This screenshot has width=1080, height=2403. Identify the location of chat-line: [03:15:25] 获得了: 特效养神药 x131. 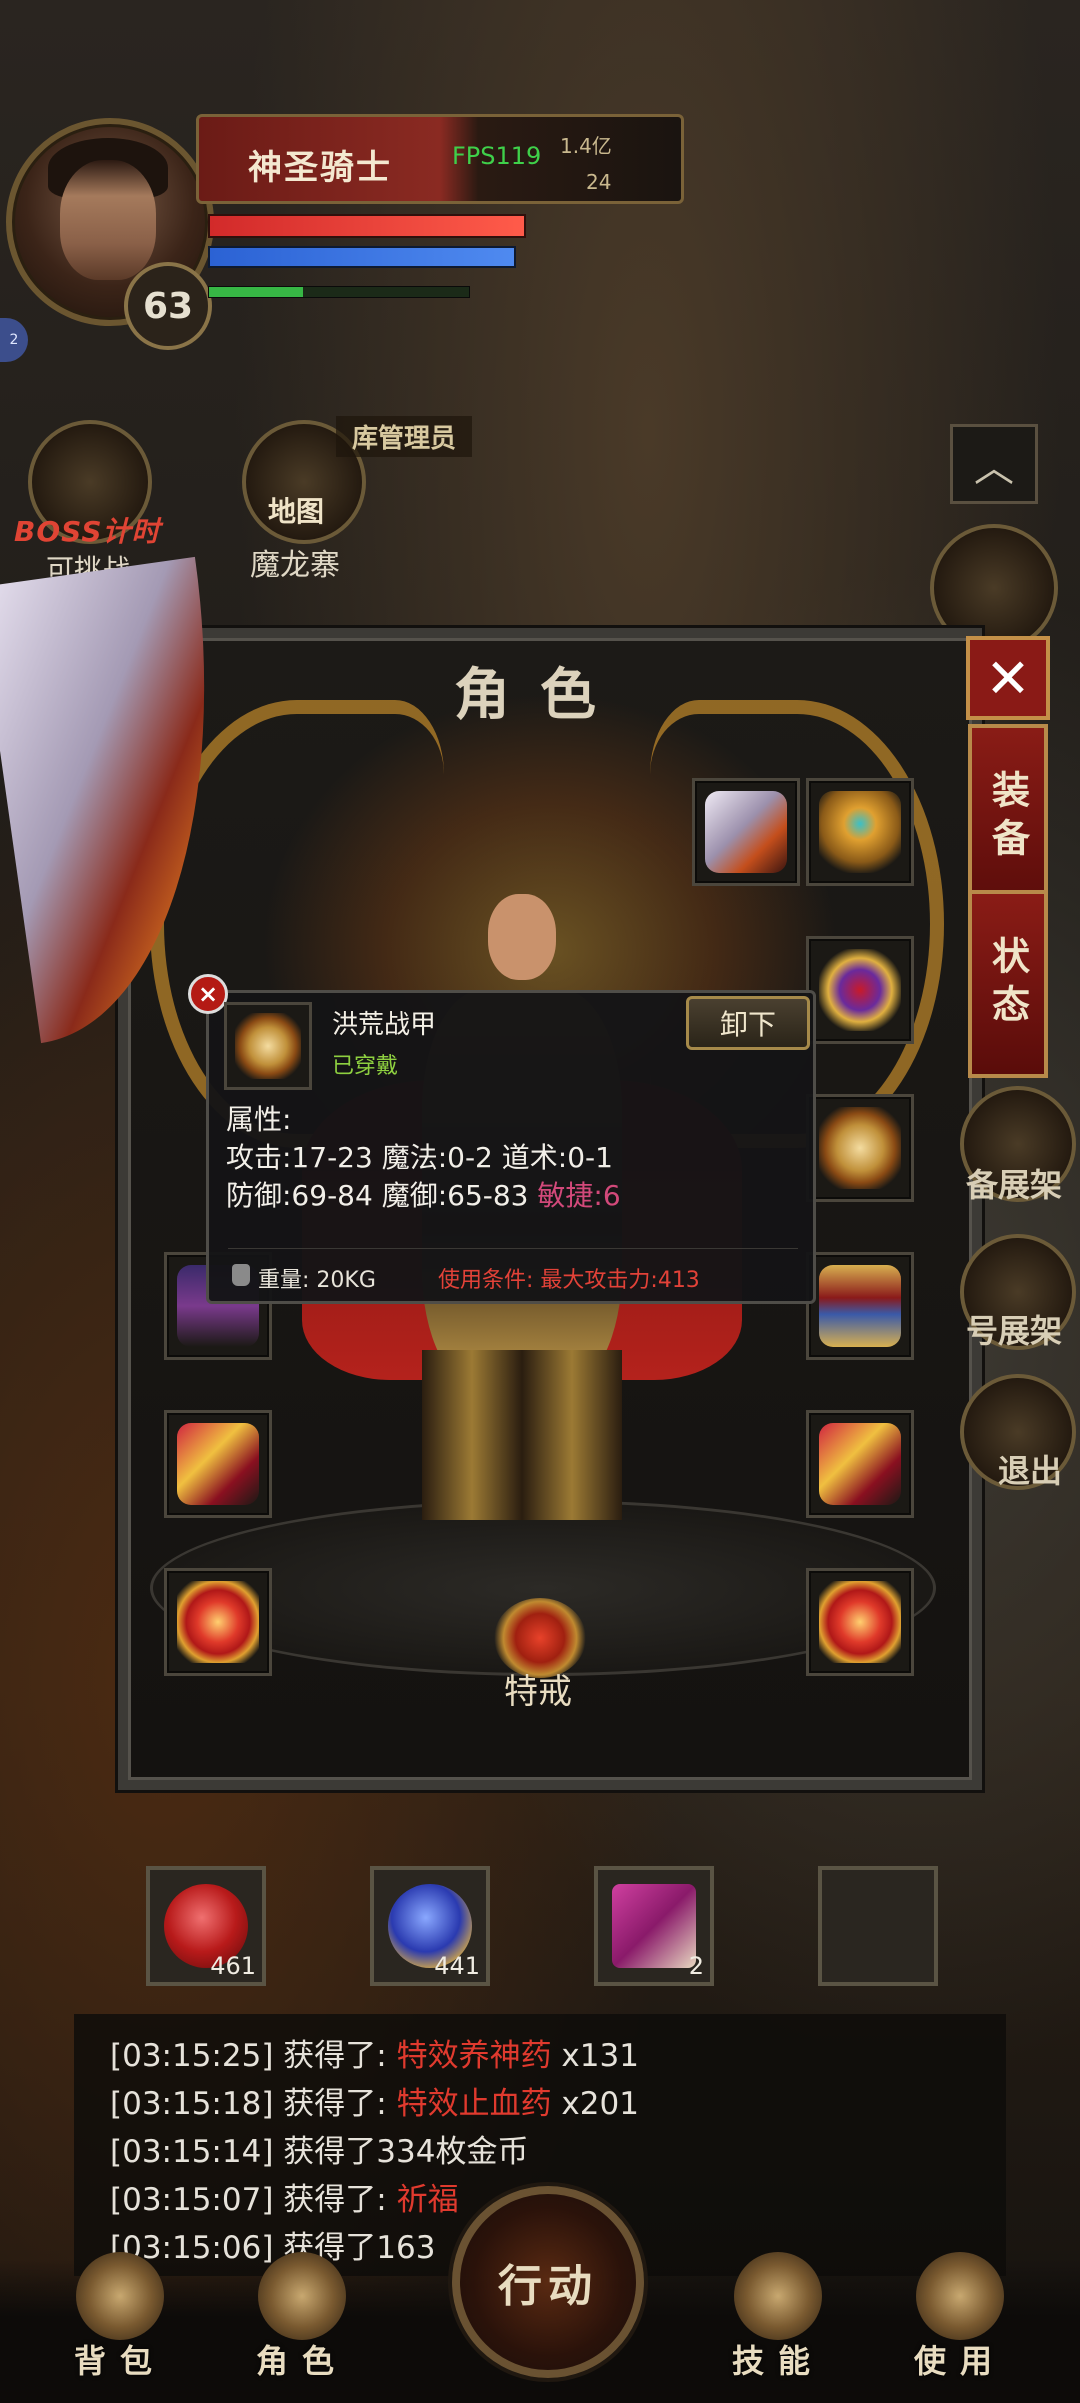
(374, 2056).